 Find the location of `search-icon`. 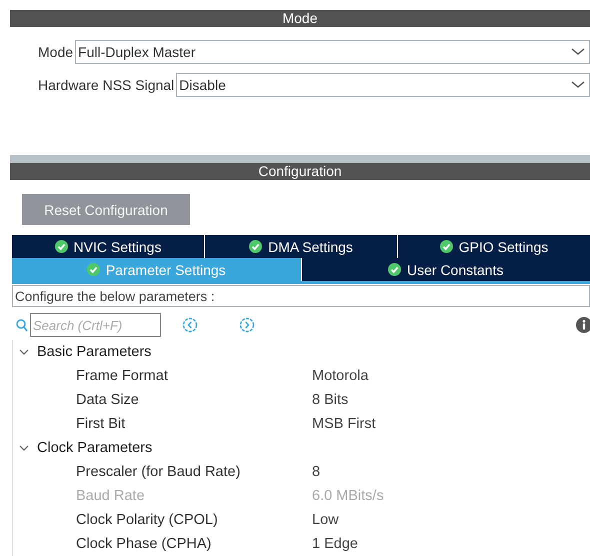

search-icon is located at coordinates (22, 325).